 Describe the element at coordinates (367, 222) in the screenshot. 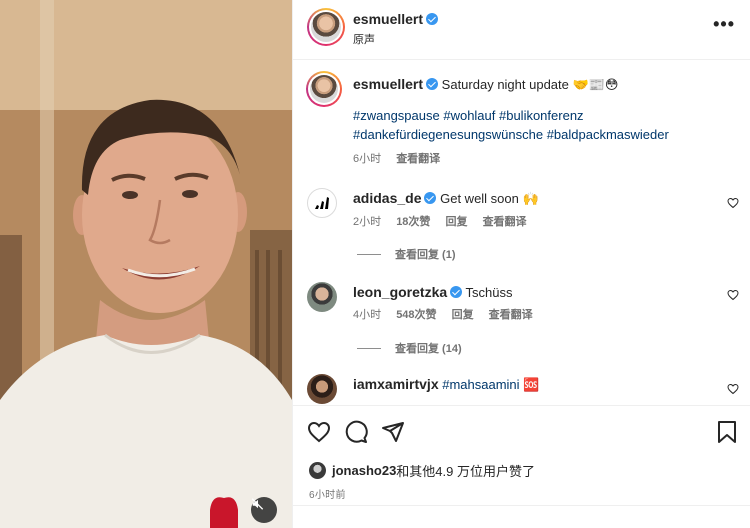

I see `comment-time: 2小时` at that location.